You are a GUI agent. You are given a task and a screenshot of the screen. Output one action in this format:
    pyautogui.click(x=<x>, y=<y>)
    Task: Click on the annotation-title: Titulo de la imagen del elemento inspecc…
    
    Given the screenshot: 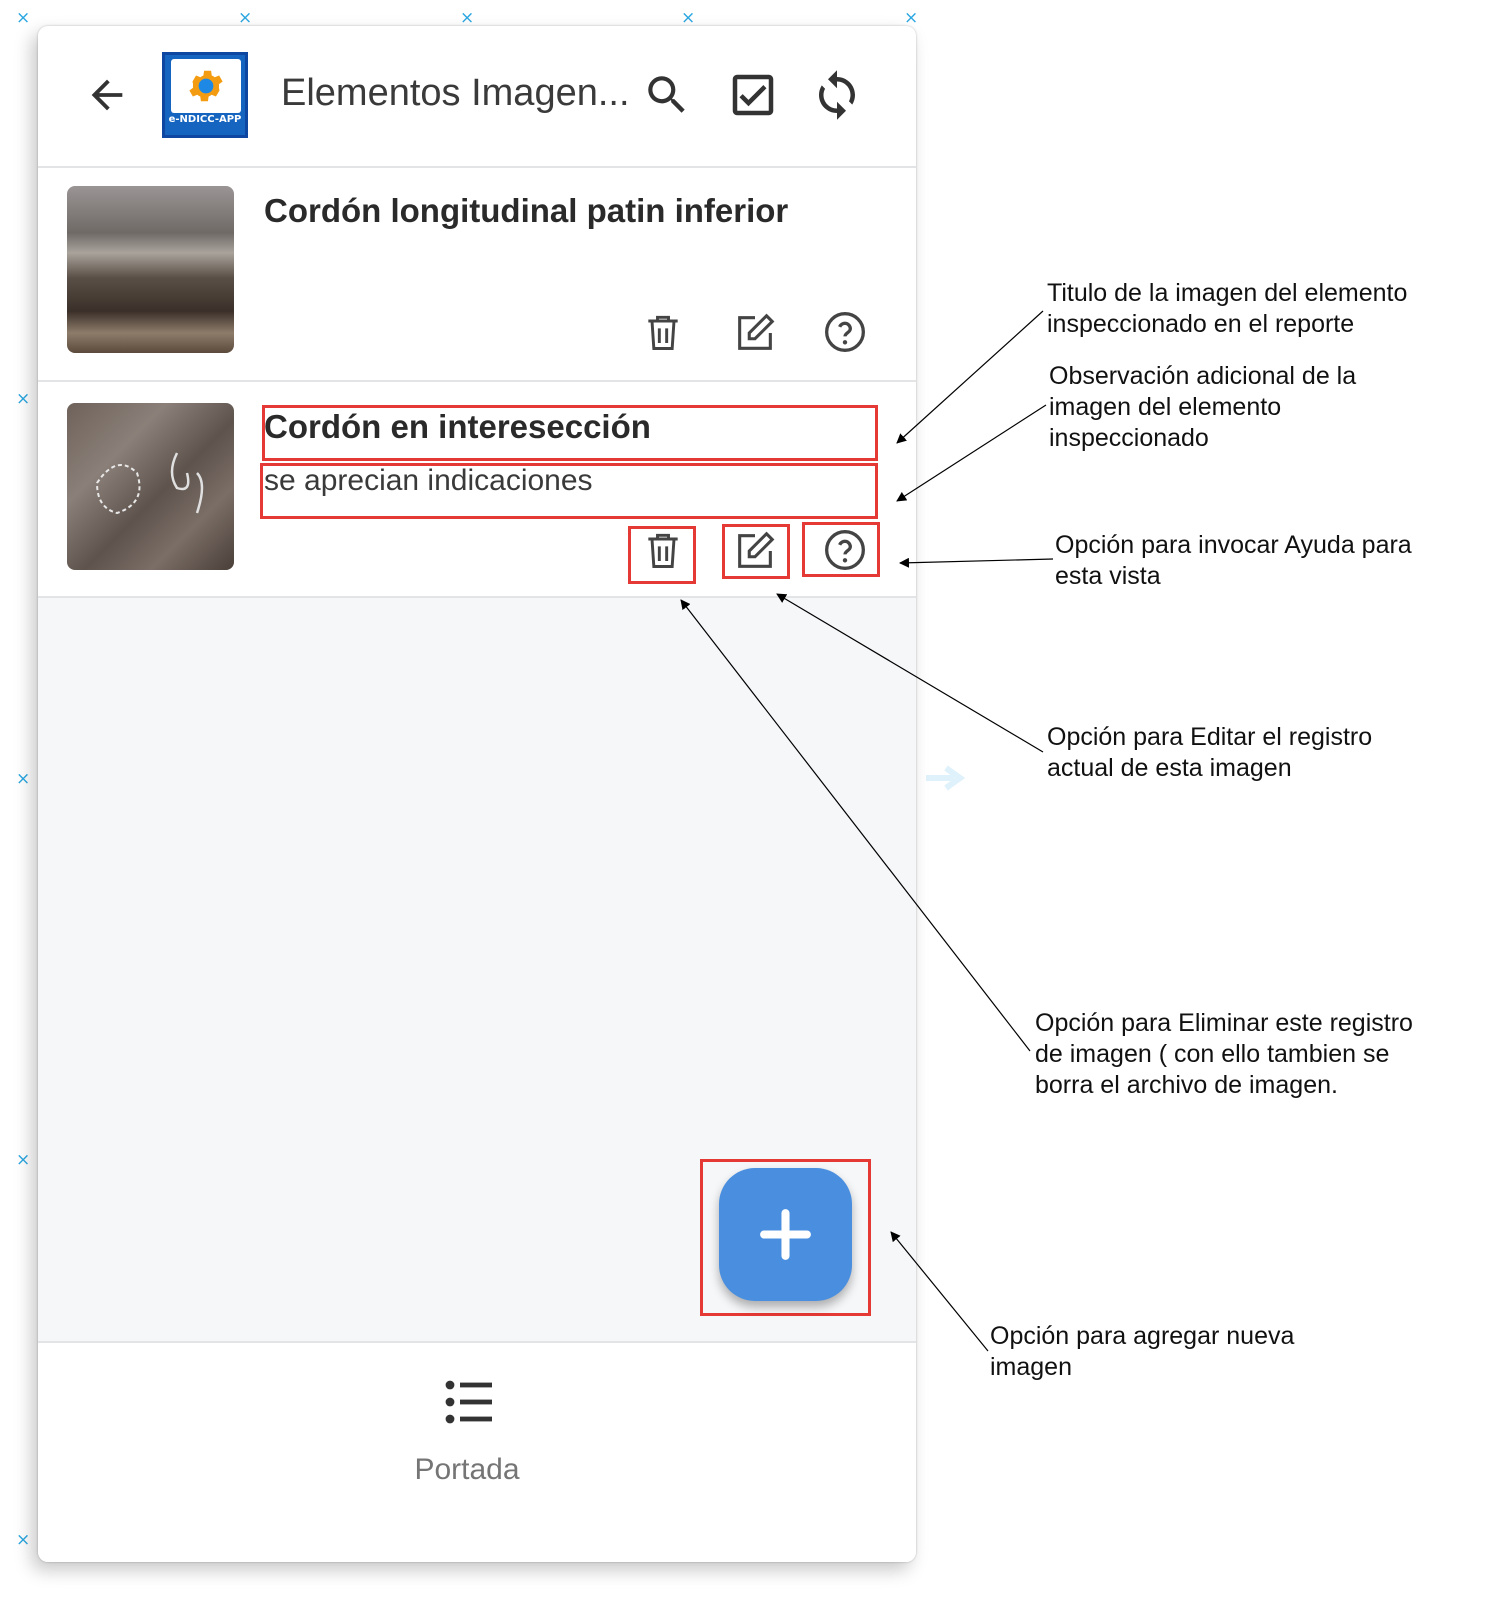 What is the action you would take?
    pyautogui.click(x=1227, y=308)
    